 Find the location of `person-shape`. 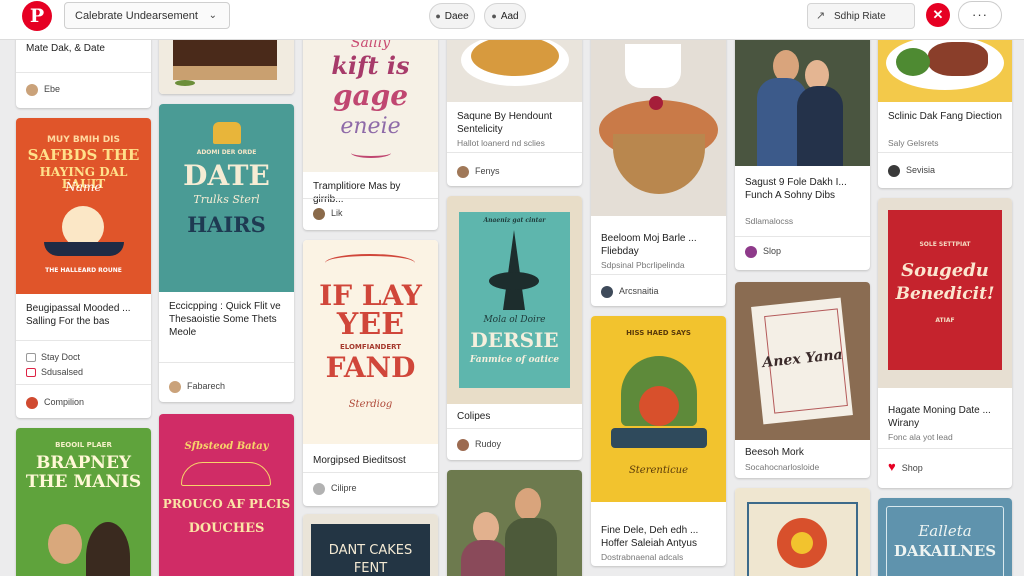

person-shape is located at coordinates (65, 544).